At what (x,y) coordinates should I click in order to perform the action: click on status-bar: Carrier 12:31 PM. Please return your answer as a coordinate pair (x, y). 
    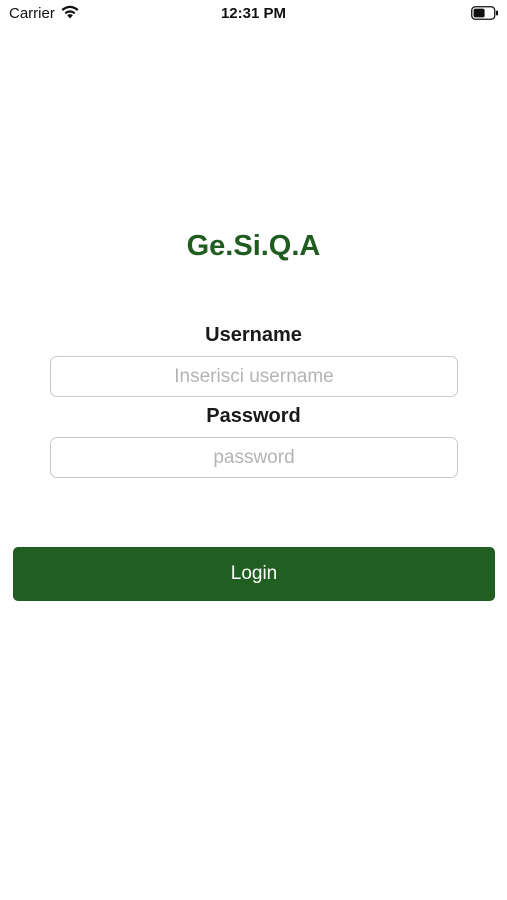
    Looking at the image, I should click on (253, 14).